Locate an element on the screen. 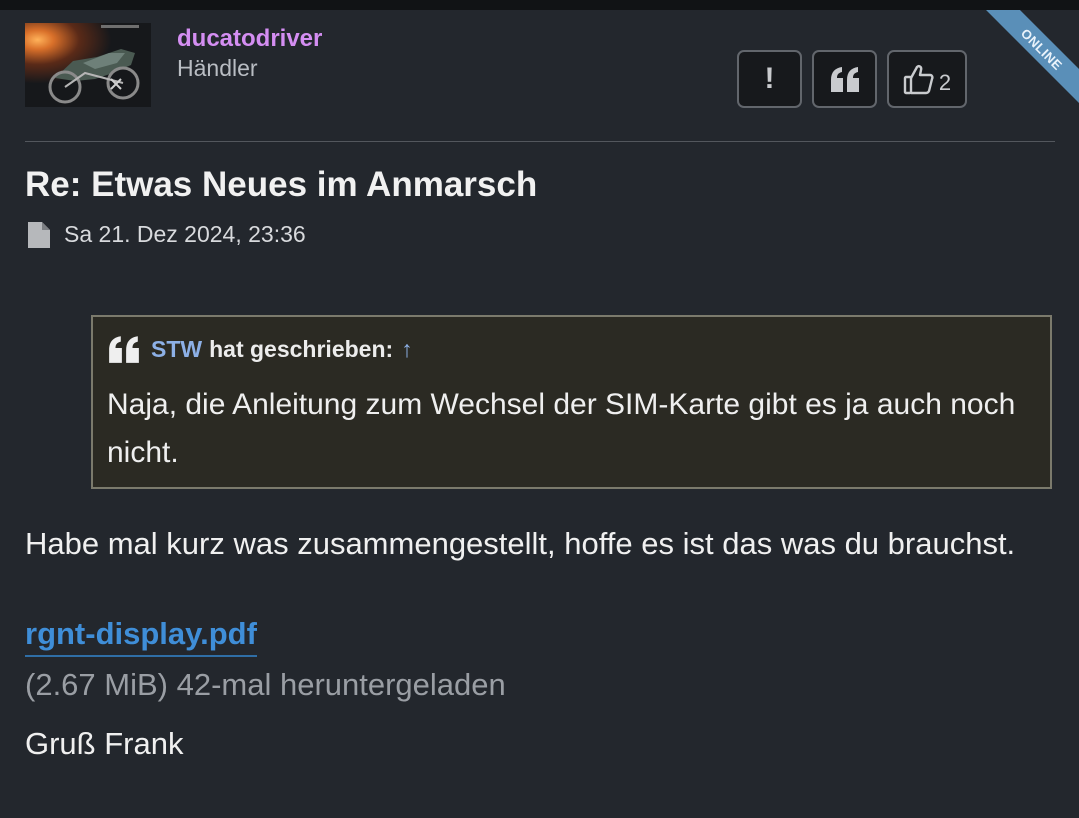 The width and height of the screenshot is (1079, 818). post-date: Sa 21. Dez 2024, 23:36 is located at coordinates (185, 234).